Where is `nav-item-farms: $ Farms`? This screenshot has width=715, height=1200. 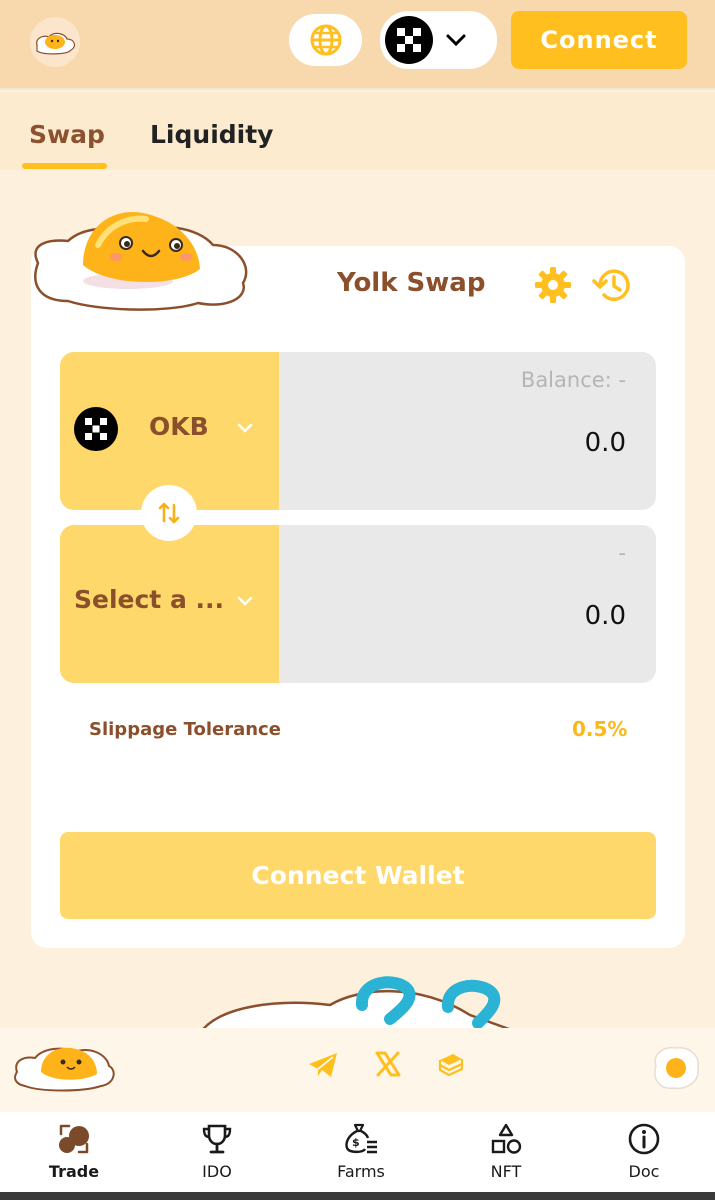
nav-item-farms: $ Farms is located at coordinates (361, 1151).